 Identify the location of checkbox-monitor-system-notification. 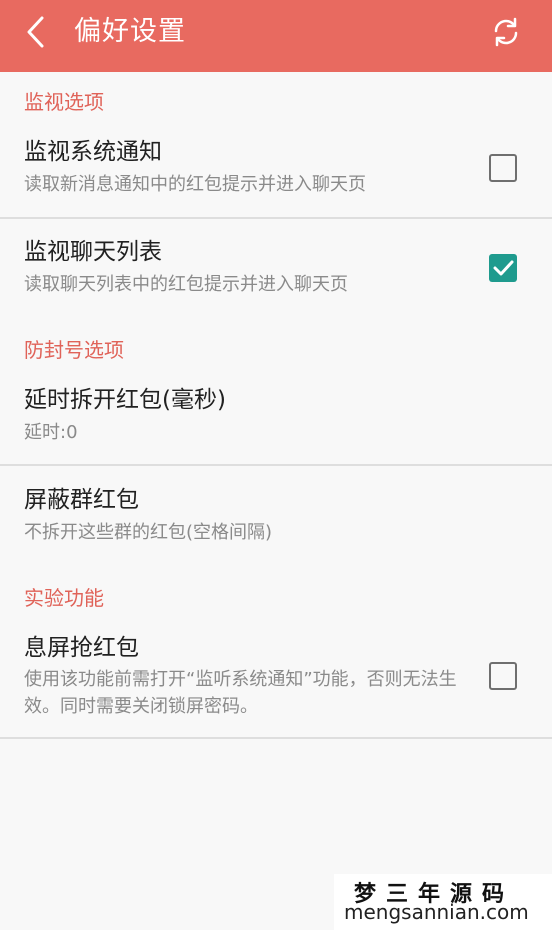
(503, 168).